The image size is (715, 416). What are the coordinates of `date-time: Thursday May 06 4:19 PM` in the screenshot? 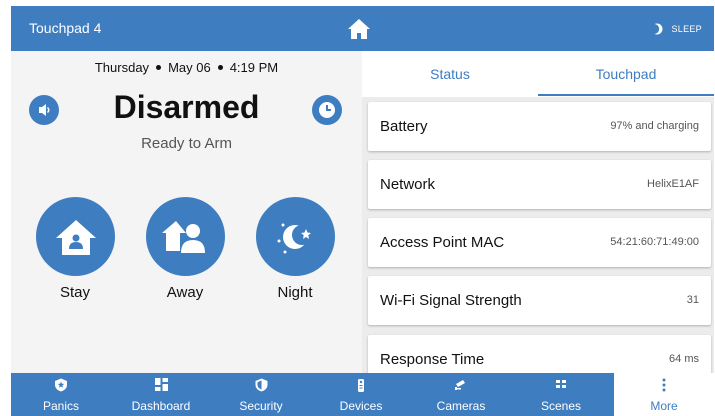 It's located at (186, 67).